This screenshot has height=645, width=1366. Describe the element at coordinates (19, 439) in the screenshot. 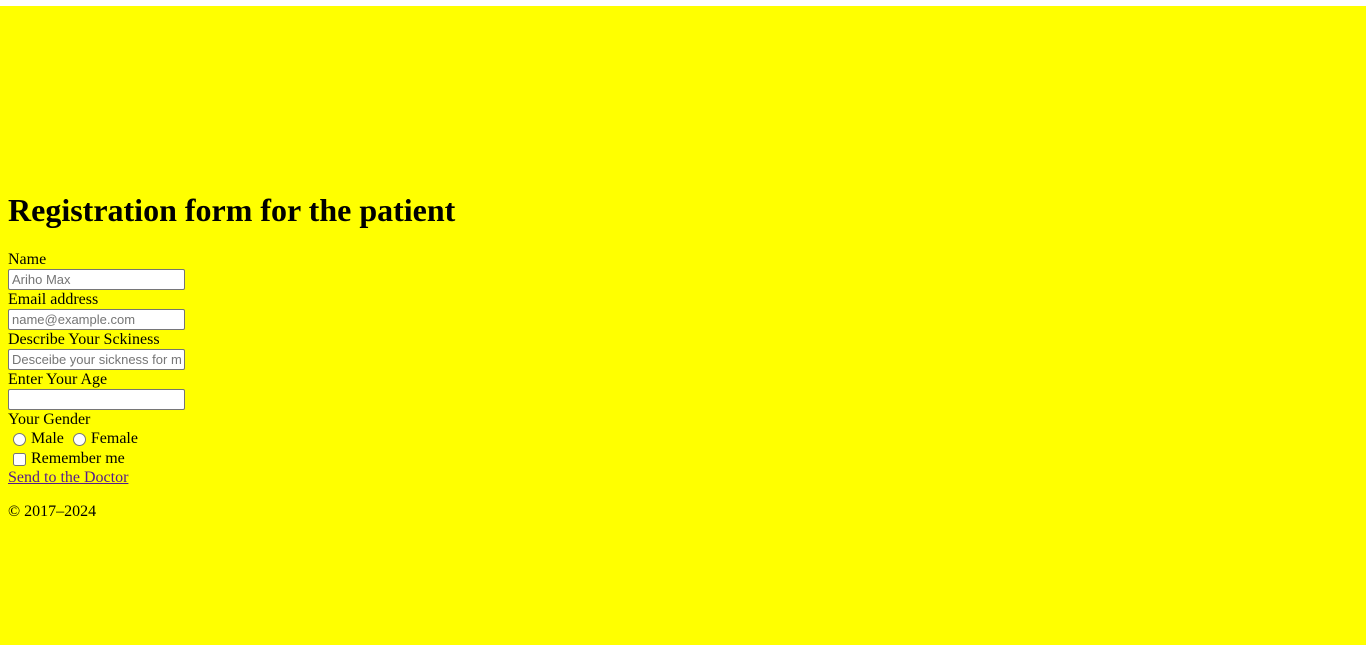

I see `gender-radio-male` at that location.